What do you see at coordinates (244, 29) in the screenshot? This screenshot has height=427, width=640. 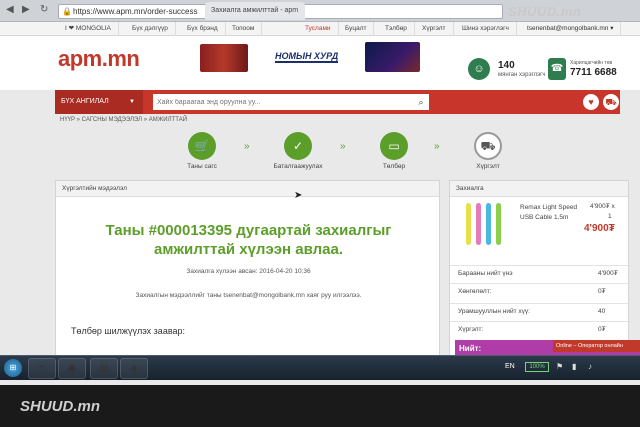 I see `menu-item-topoom: Топоом` at bounding box center [244, 29].